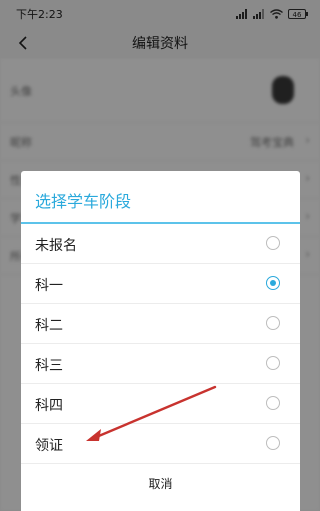 The image size is (320, 511). Describe the element at coordinates (56, 246) in the screenshot. I see `option-label: 未报名` at that location.